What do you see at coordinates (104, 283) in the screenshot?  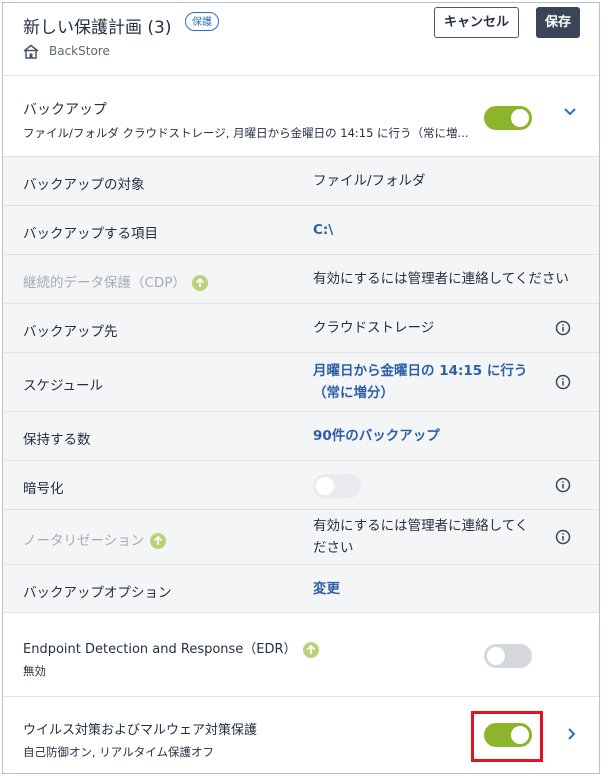 I see `cdp-label: 継続的データ保護（CDP）` at bounding box center [104, 283].